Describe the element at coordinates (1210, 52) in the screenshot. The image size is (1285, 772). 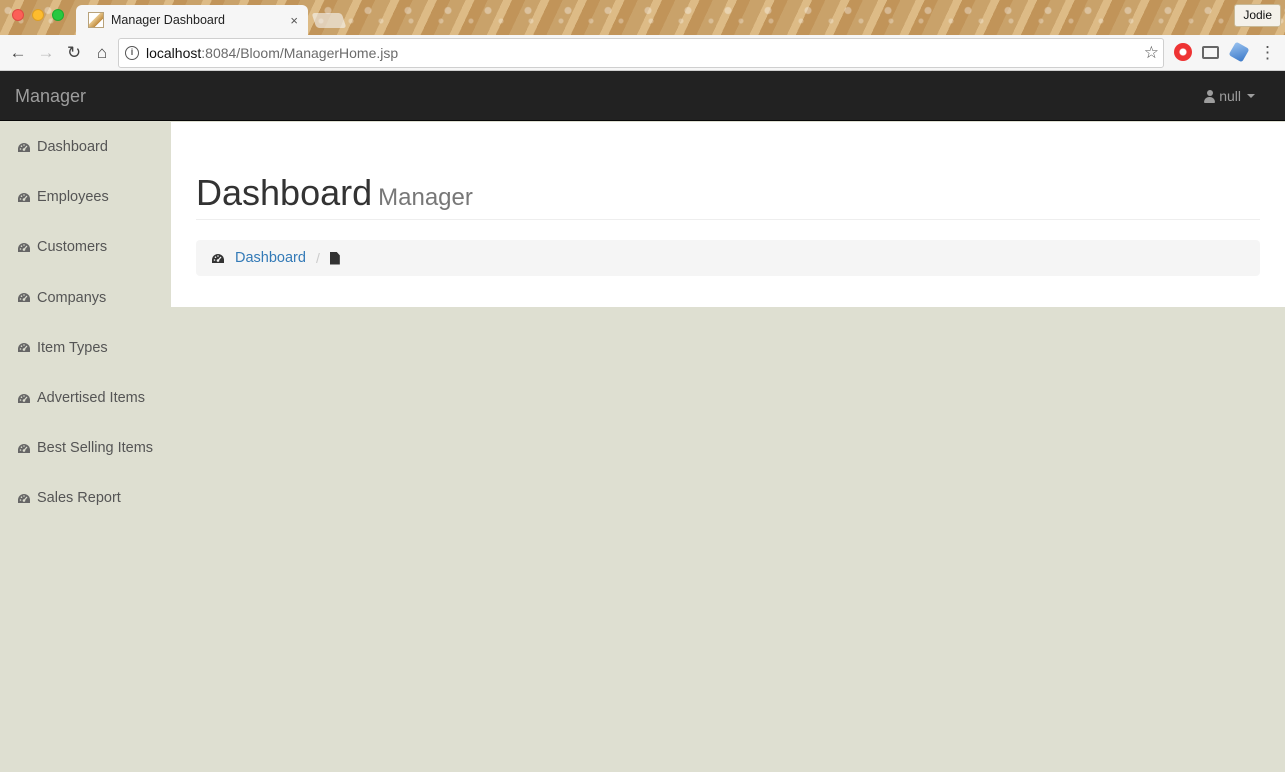
I see `cast-icon` at that location.